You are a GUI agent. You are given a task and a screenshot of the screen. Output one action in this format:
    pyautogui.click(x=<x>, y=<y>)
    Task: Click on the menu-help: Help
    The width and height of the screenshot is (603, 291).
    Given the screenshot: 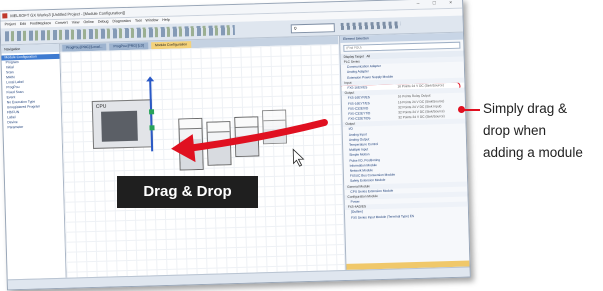 What is the action you would take?
    pyautogui.click(x=166, y=20)
    